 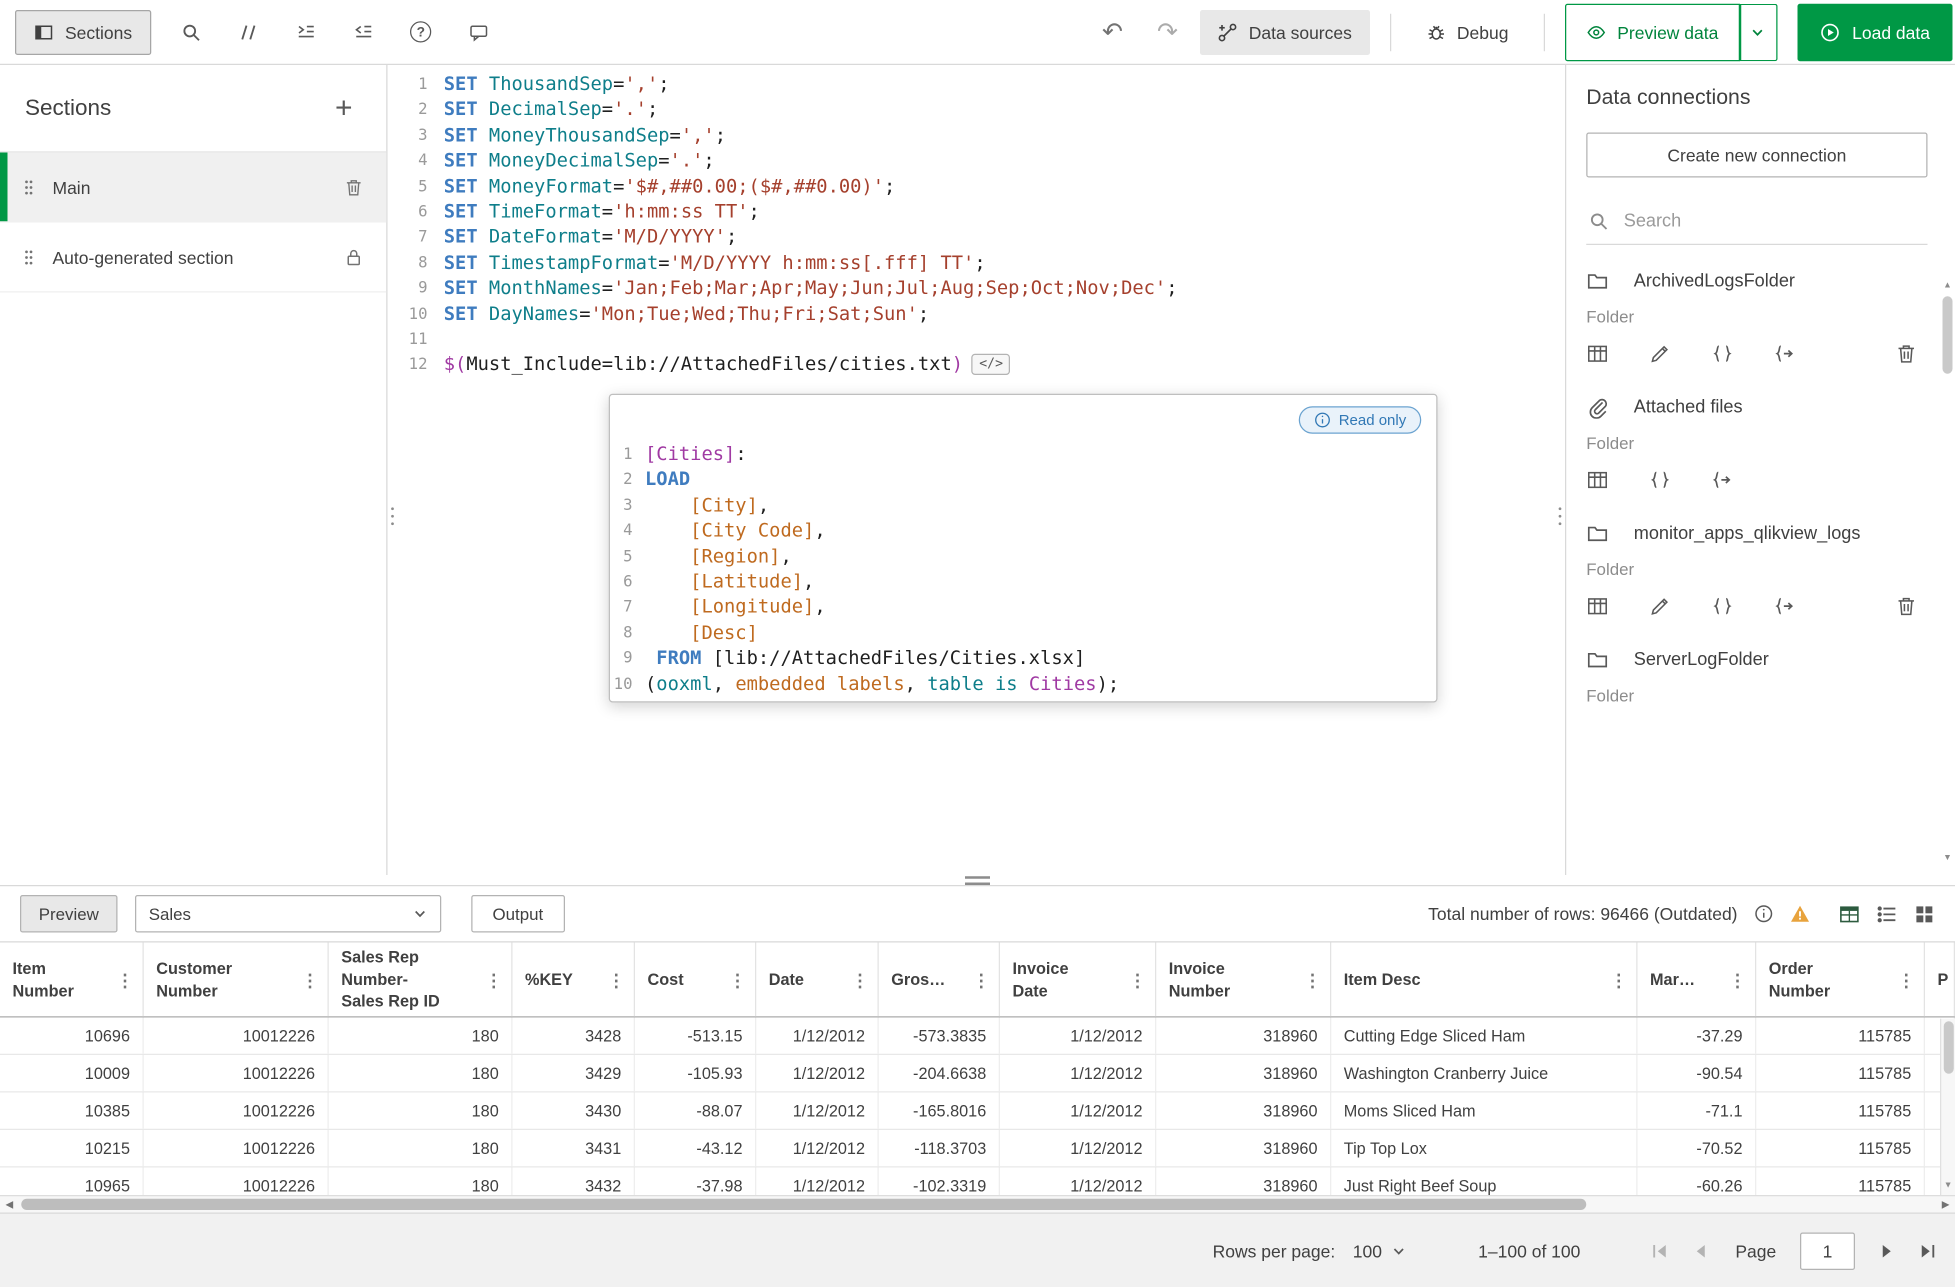 I want to click on column-header-customer: Customer Number ⋮, so click(x=236, y=979).